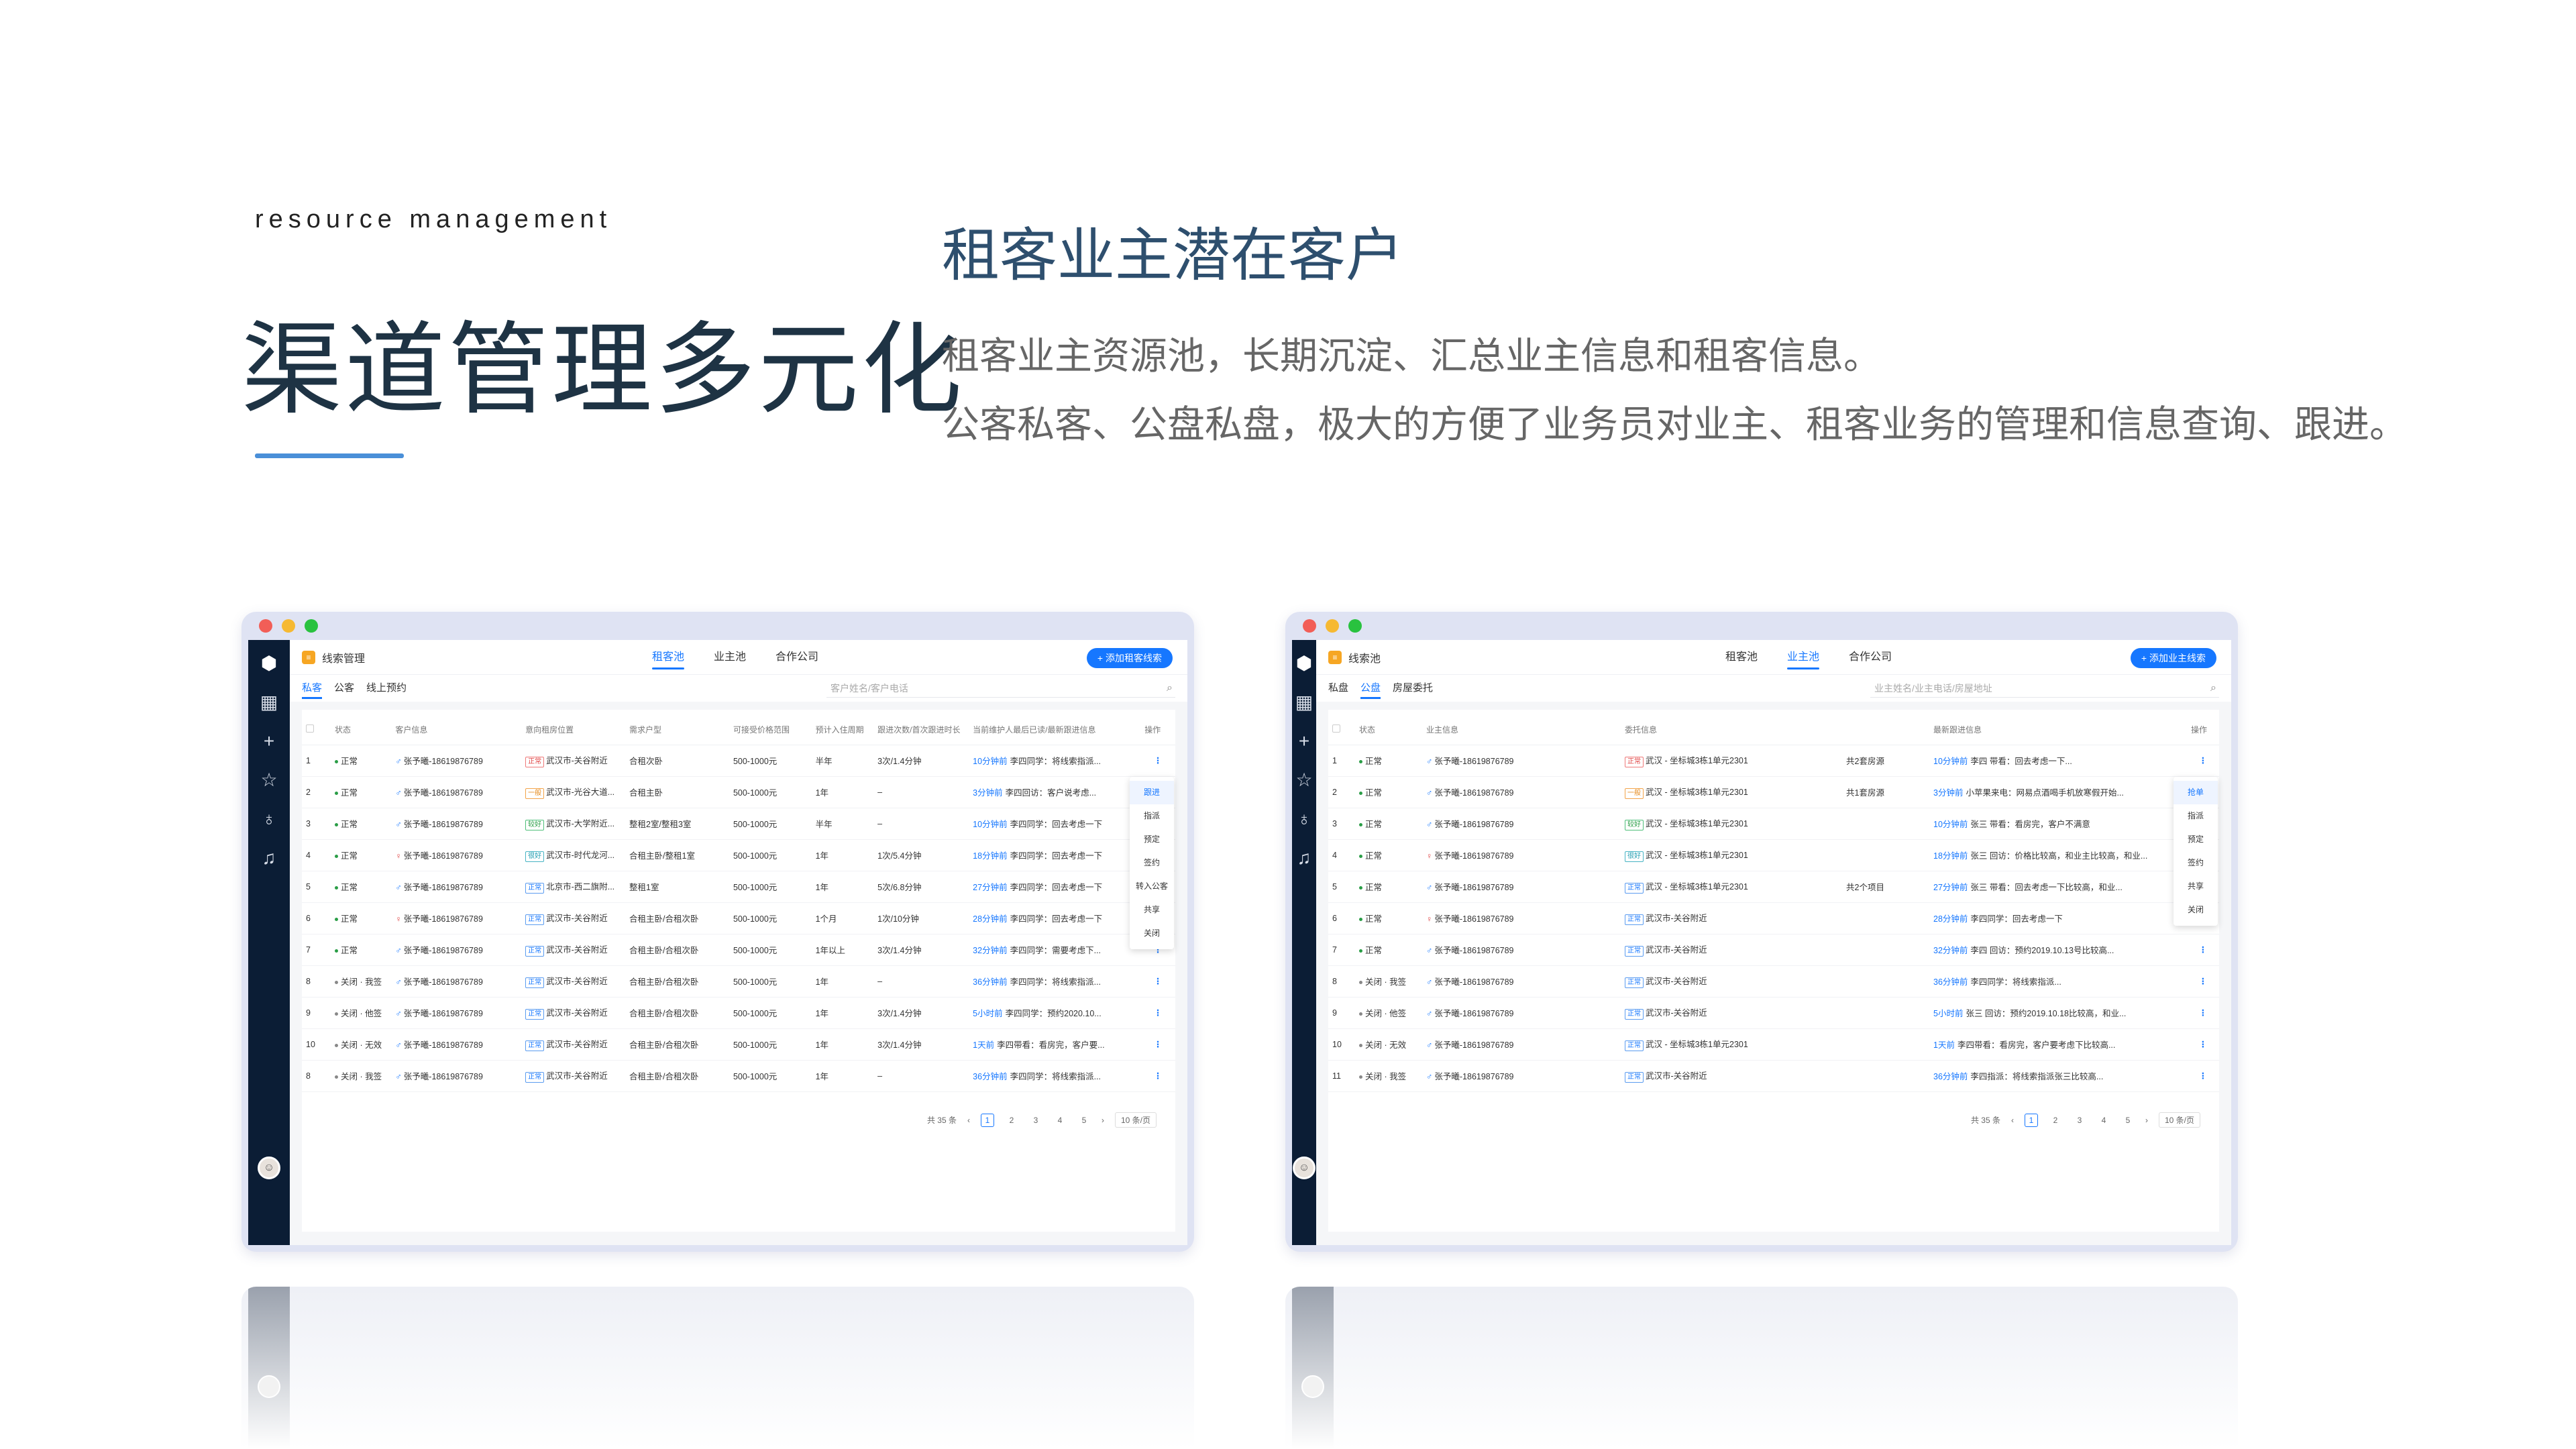 Image resolution: width=2576 pixels, height=1449 pixels. I want to click on subtab-public-listing: 公盘, so click(1370, 688).